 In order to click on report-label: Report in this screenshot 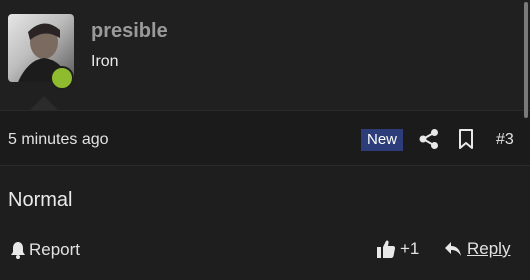, I will do `click(55, 249)`.